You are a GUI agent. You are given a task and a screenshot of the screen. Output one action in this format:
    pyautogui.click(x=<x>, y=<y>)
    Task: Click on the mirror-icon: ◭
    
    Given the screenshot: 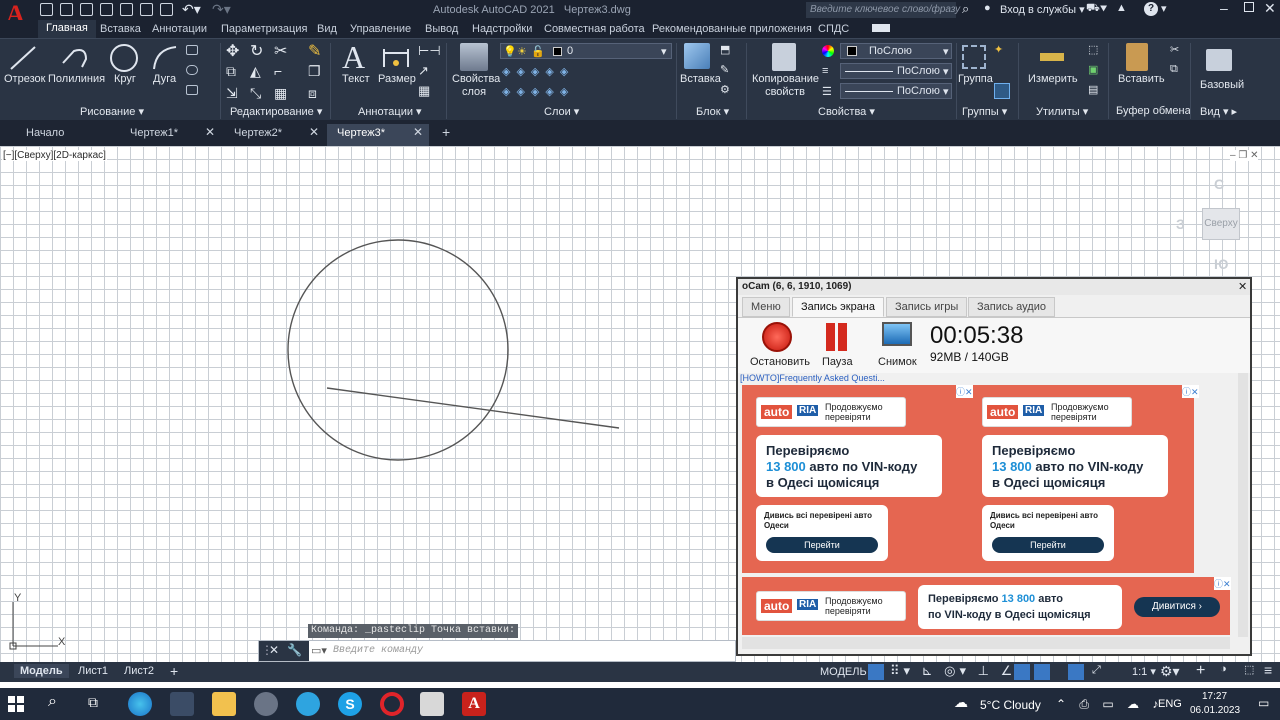 What is the action you would take?
    pyautogui.click(x=255, y=71)
    